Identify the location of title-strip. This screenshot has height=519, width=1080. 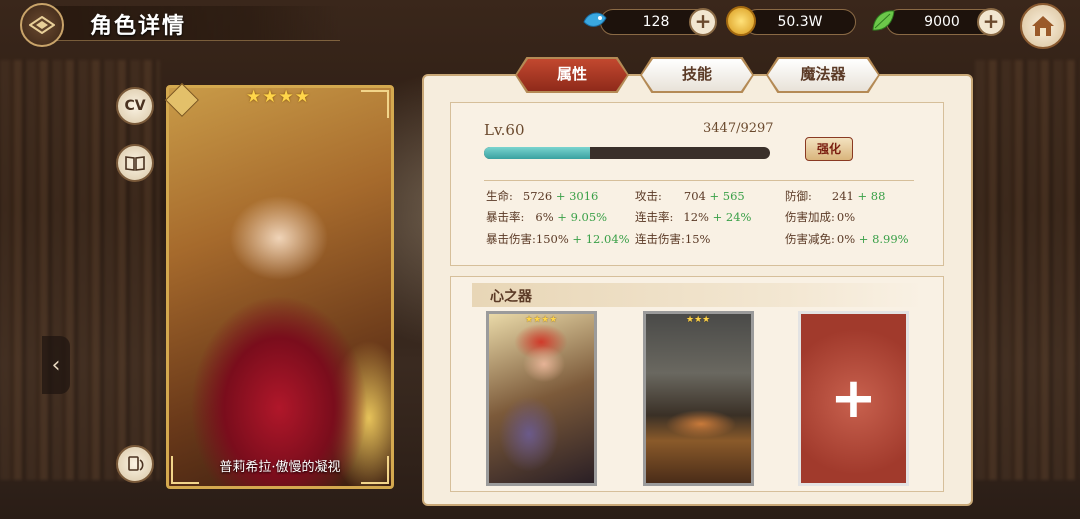
(190, 23).